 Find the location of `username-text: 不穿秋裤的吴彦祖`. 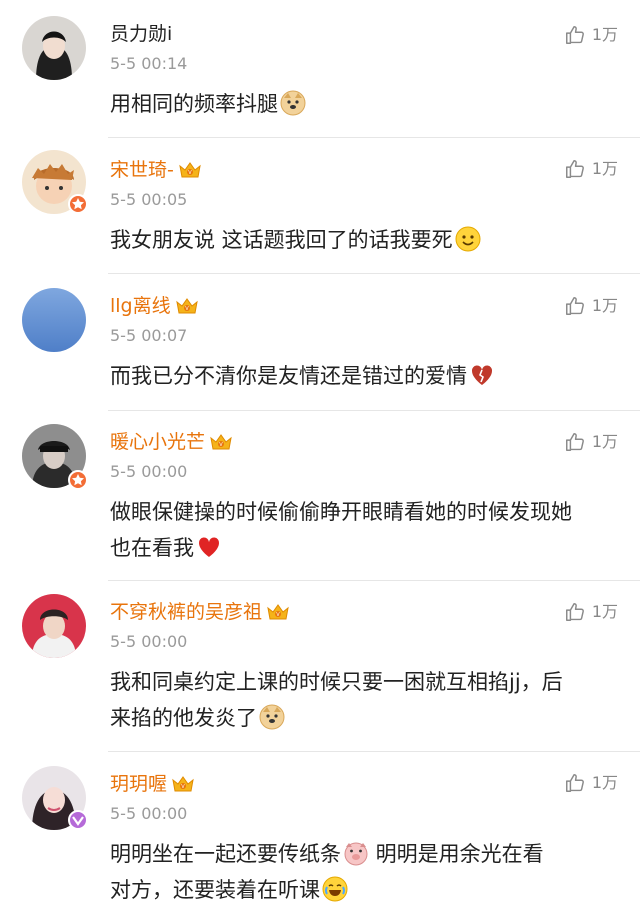

username-text: 不穿秋裤的吴彦祖 is located at coordinates (186, 612).